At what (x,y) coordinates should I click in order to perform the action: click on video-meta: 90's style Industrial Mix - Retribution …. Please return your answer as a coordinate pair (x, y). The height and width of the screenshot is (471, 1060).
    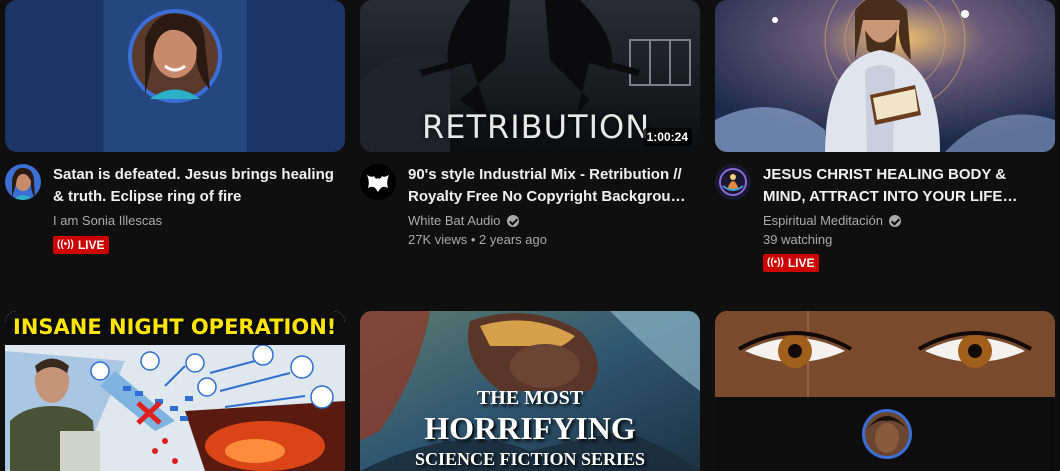
    Looking at the image, I should click on (530, 222).